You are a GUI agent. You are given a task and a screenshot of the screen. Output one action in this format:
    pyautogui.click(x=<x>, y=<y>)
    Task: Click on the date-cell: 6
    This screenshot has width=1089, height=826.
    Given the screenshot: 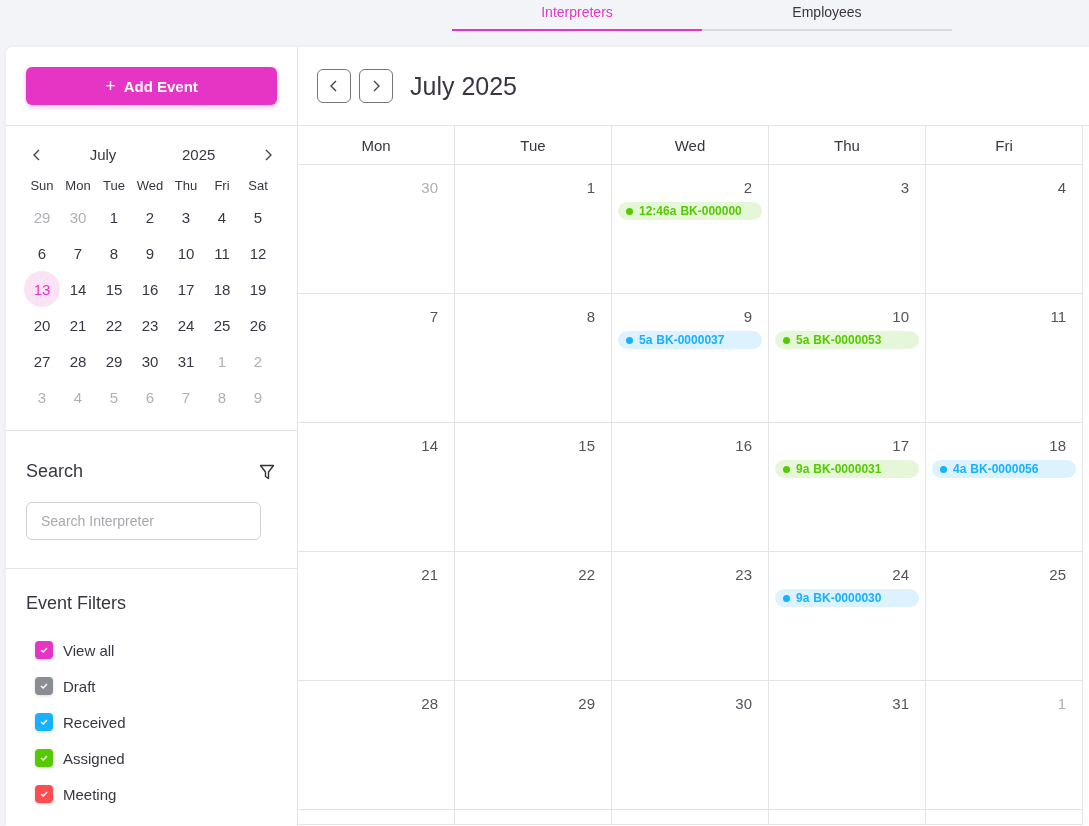 What is the action you would take?
    pyautogui.click(x=42, y=253)
    